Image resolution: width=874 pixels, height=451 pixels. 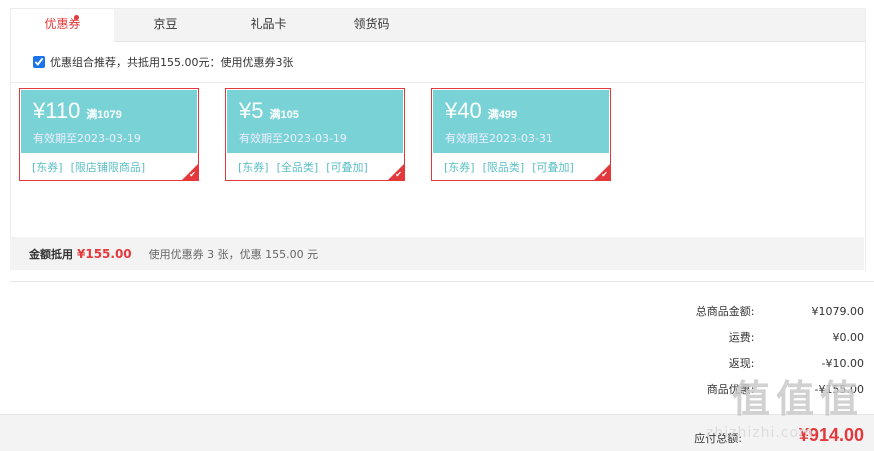 What do you see at coordinates (463, 110) in the screenshot?
I see `coupon-amount: ¥40` at bounding box center [463, 110].